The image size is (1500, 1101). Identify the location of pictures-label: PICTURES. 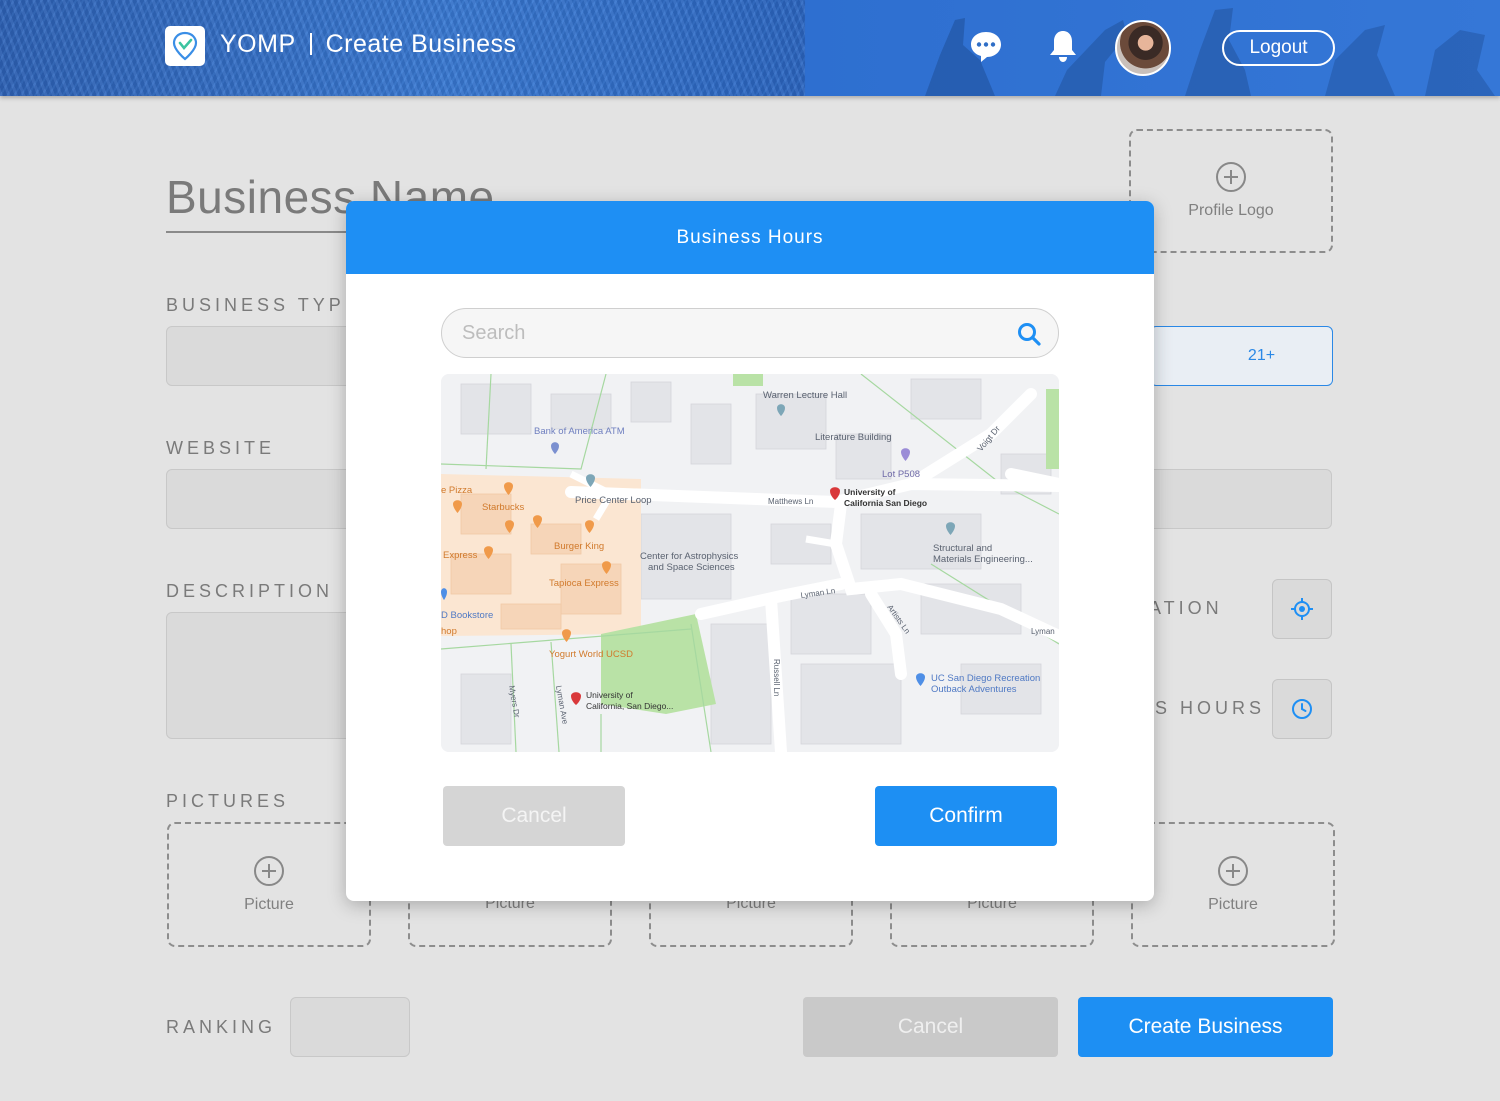
(228, 801).